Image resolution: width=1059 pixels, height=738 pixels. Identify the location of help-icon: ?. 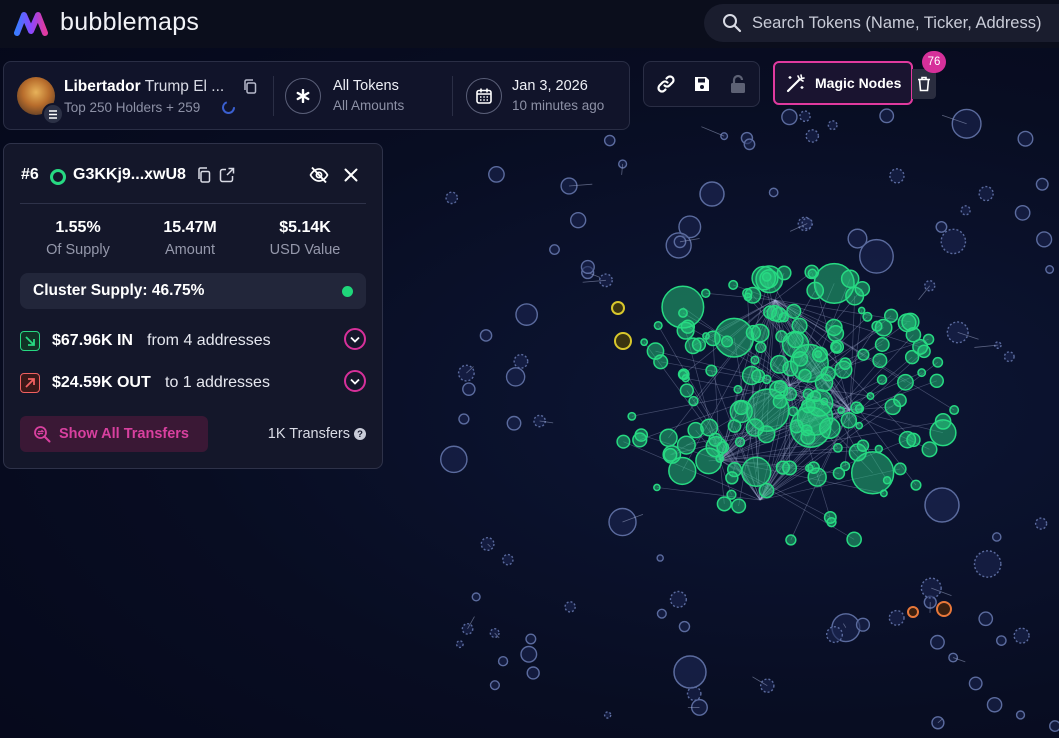
(360, 434).